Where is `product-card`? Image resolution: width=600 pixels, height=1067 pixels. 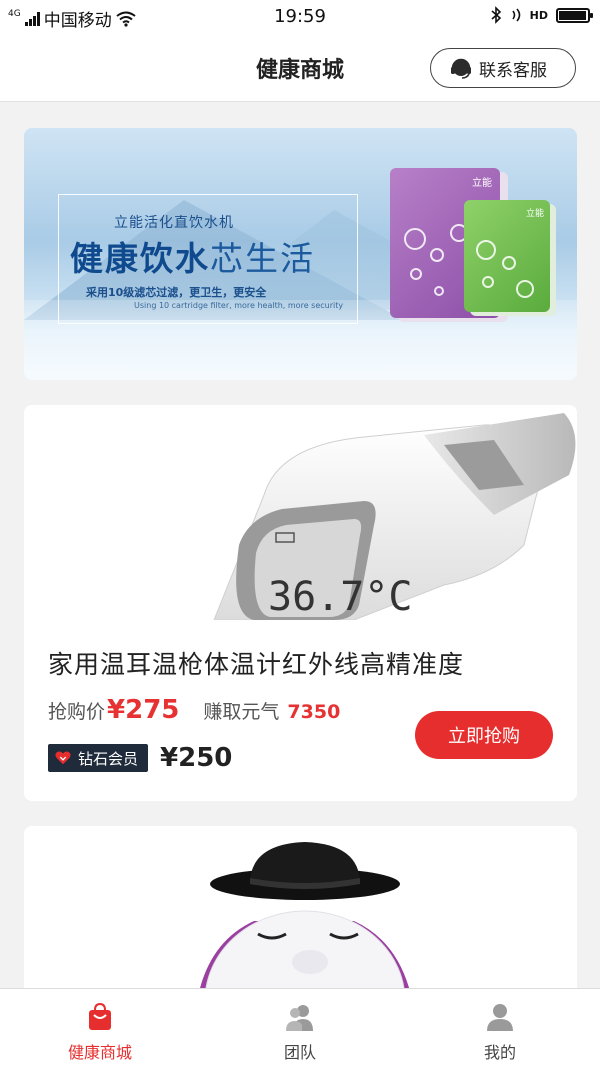 product-card is located at coordinates (300, 907).